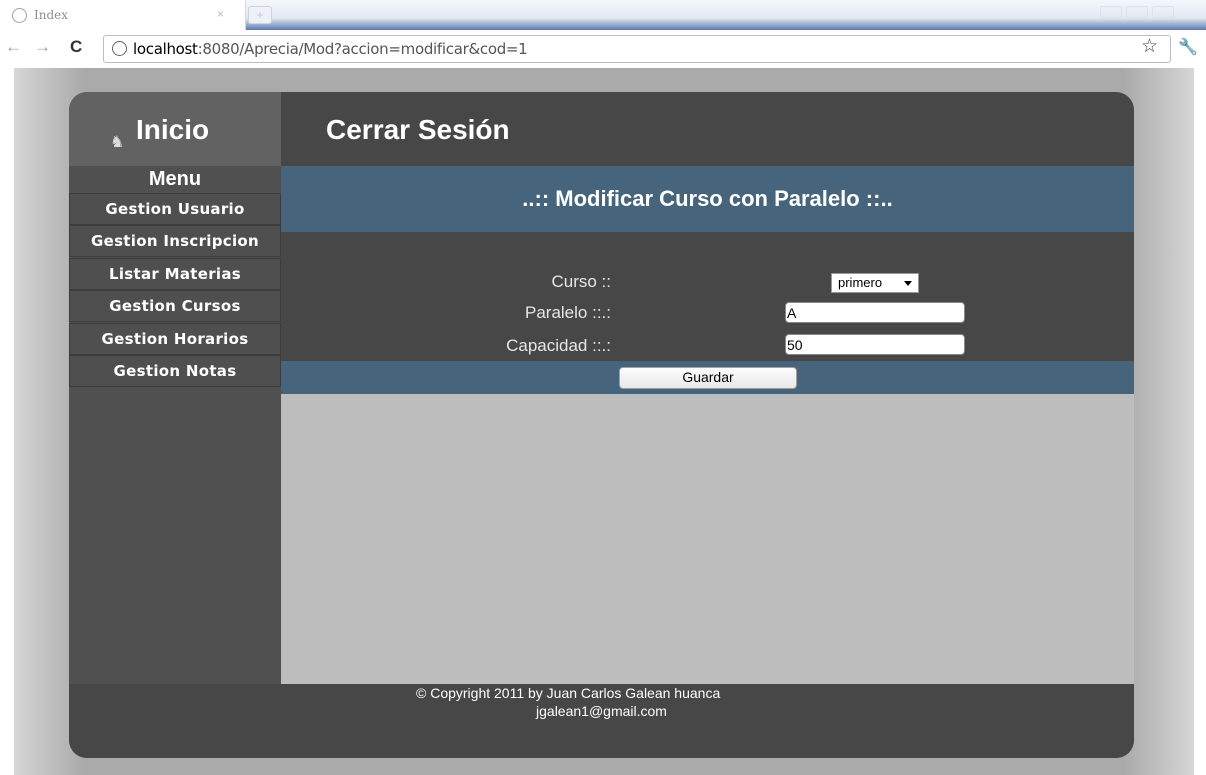  Describe the element at coordinates (418, 130) in the screenshot. I see `cerrar-sesion-link: Cerrar Sesión` at that location.